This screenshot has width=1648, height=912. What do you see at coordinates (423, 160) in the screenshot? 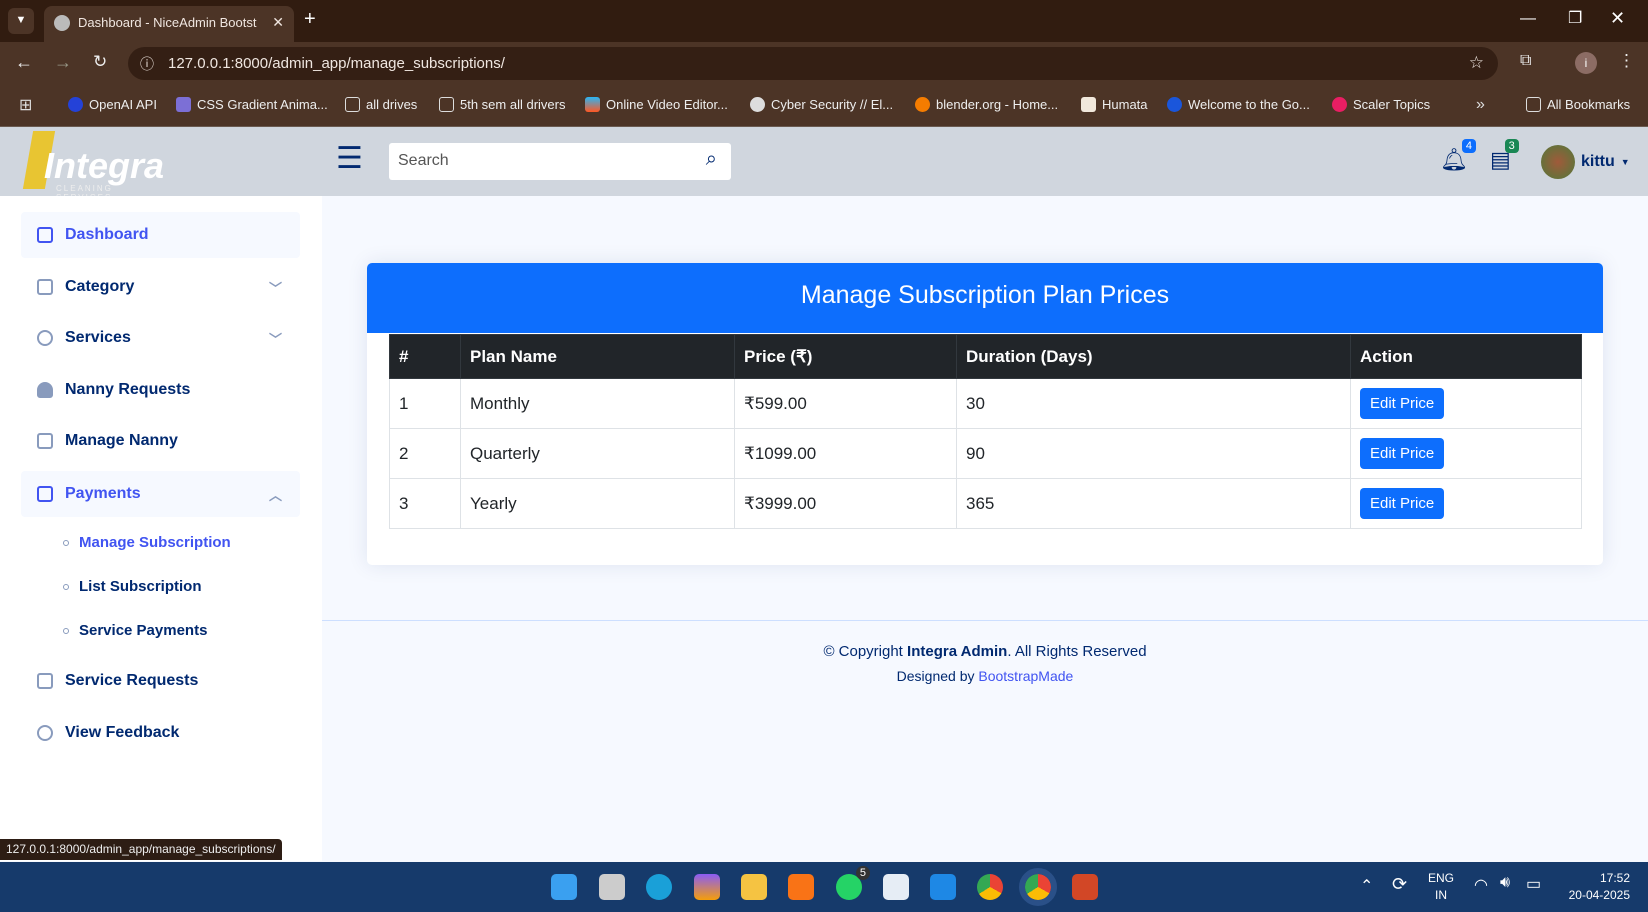
I see `search-placeholder: Search` at bounding box center [423, 160].